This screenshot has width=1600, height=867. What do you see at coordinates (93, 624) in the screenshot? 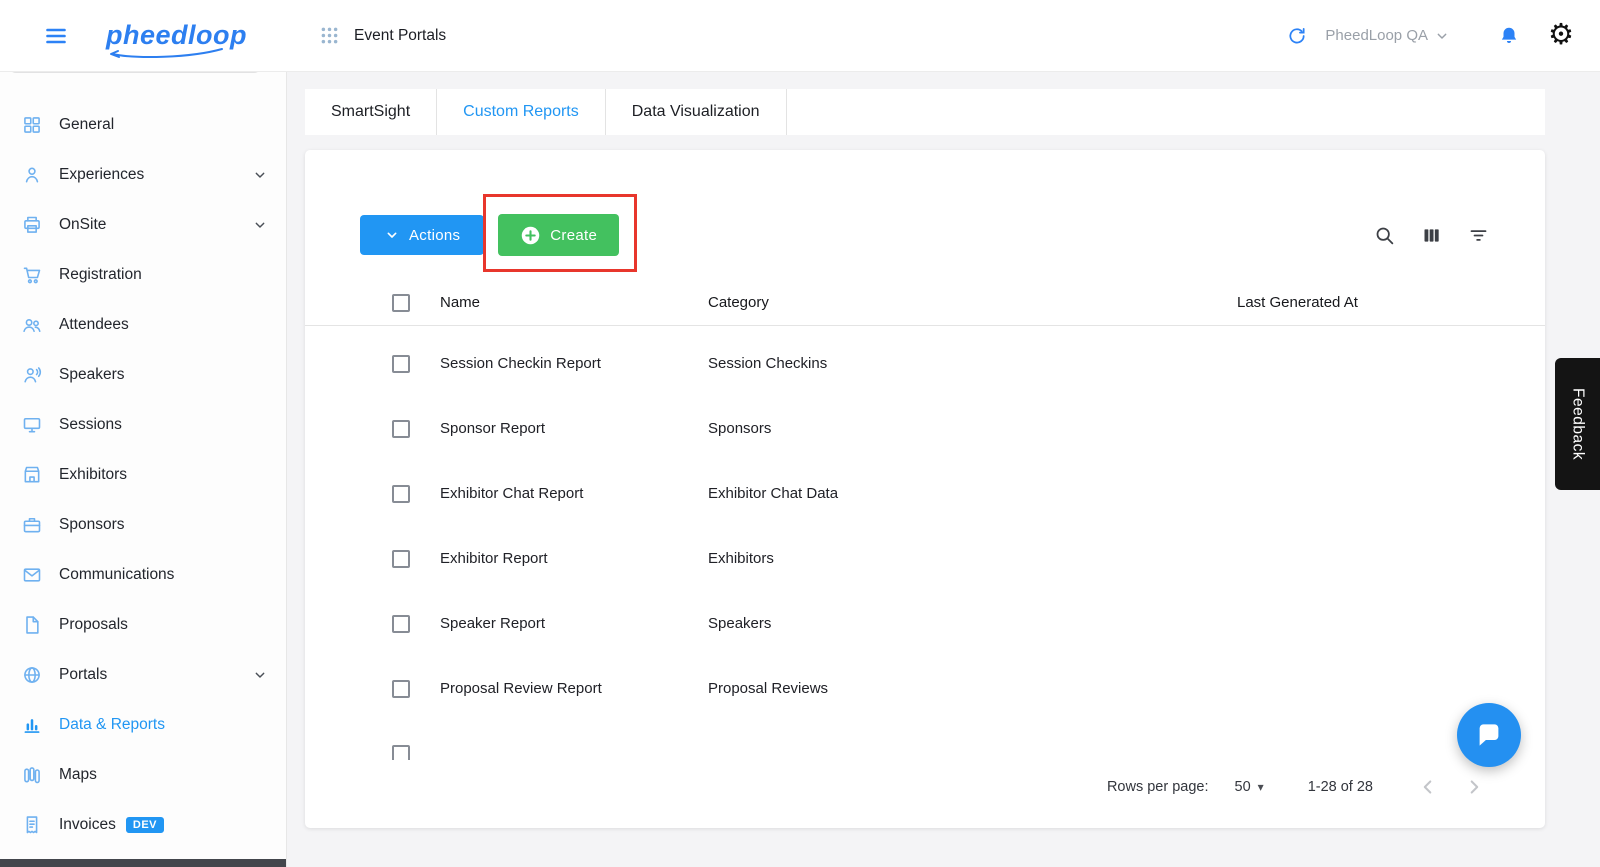
I see `sidebar-item-label: Proposals` at bounding box center [93, 624].